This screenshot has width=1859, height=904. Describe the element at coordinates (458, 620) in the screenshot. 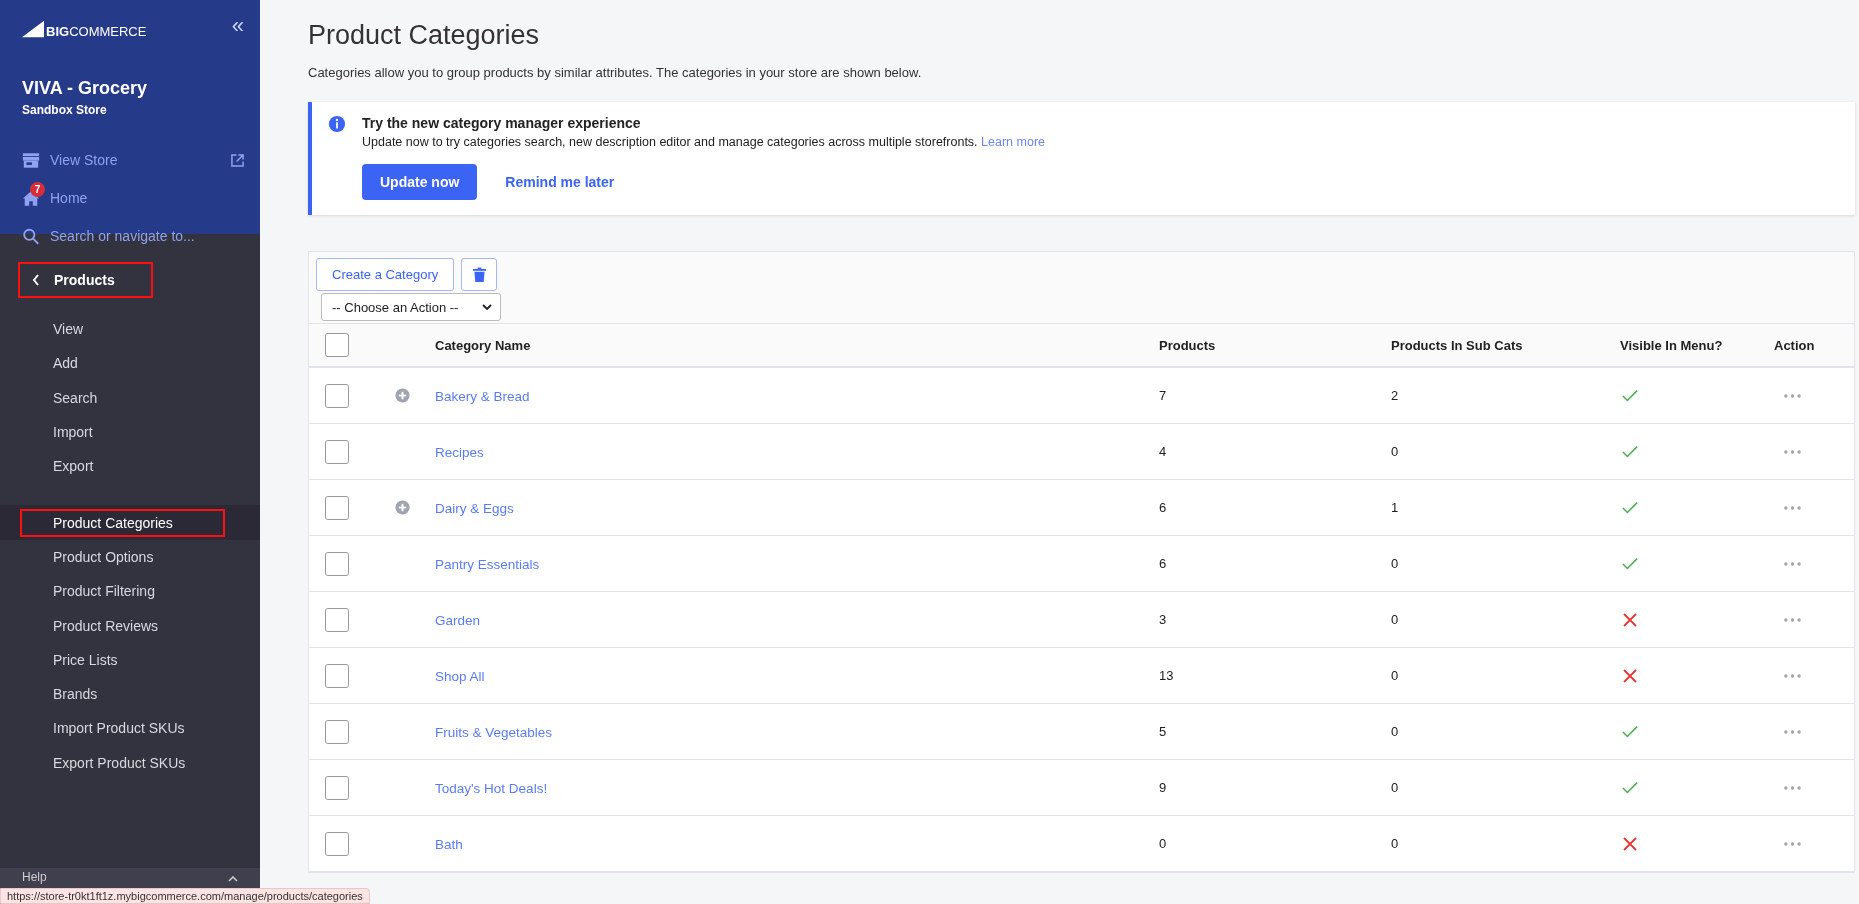

I see `category-link: Garden` at that location.